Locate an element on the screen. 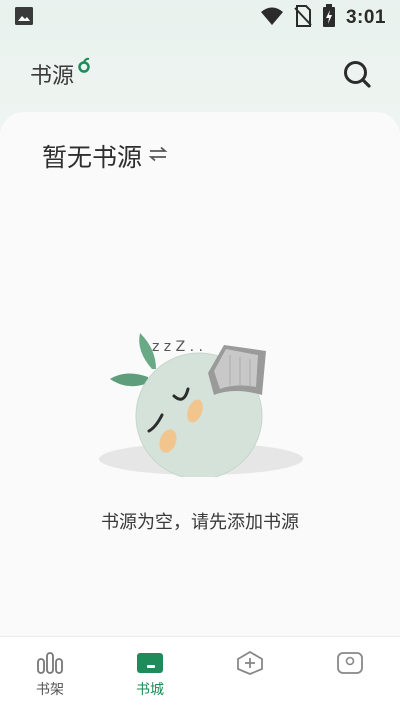  swap-arrows-icon is located at coordinates (158, 156).